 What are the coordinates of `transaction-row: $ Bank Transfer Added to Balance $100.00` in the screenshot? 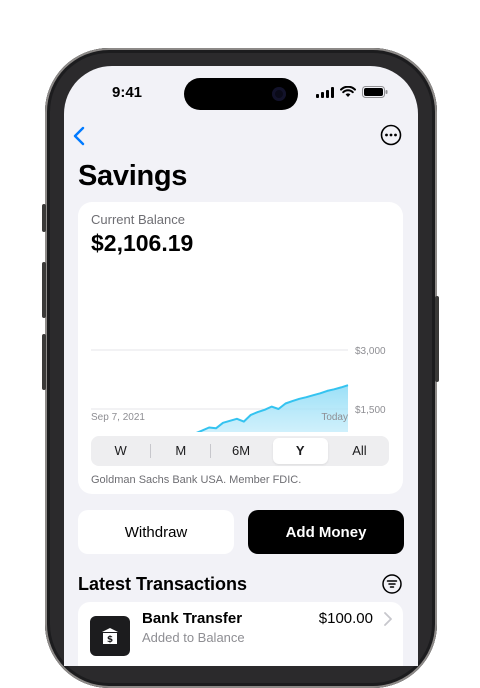 It's located at (240, 634).